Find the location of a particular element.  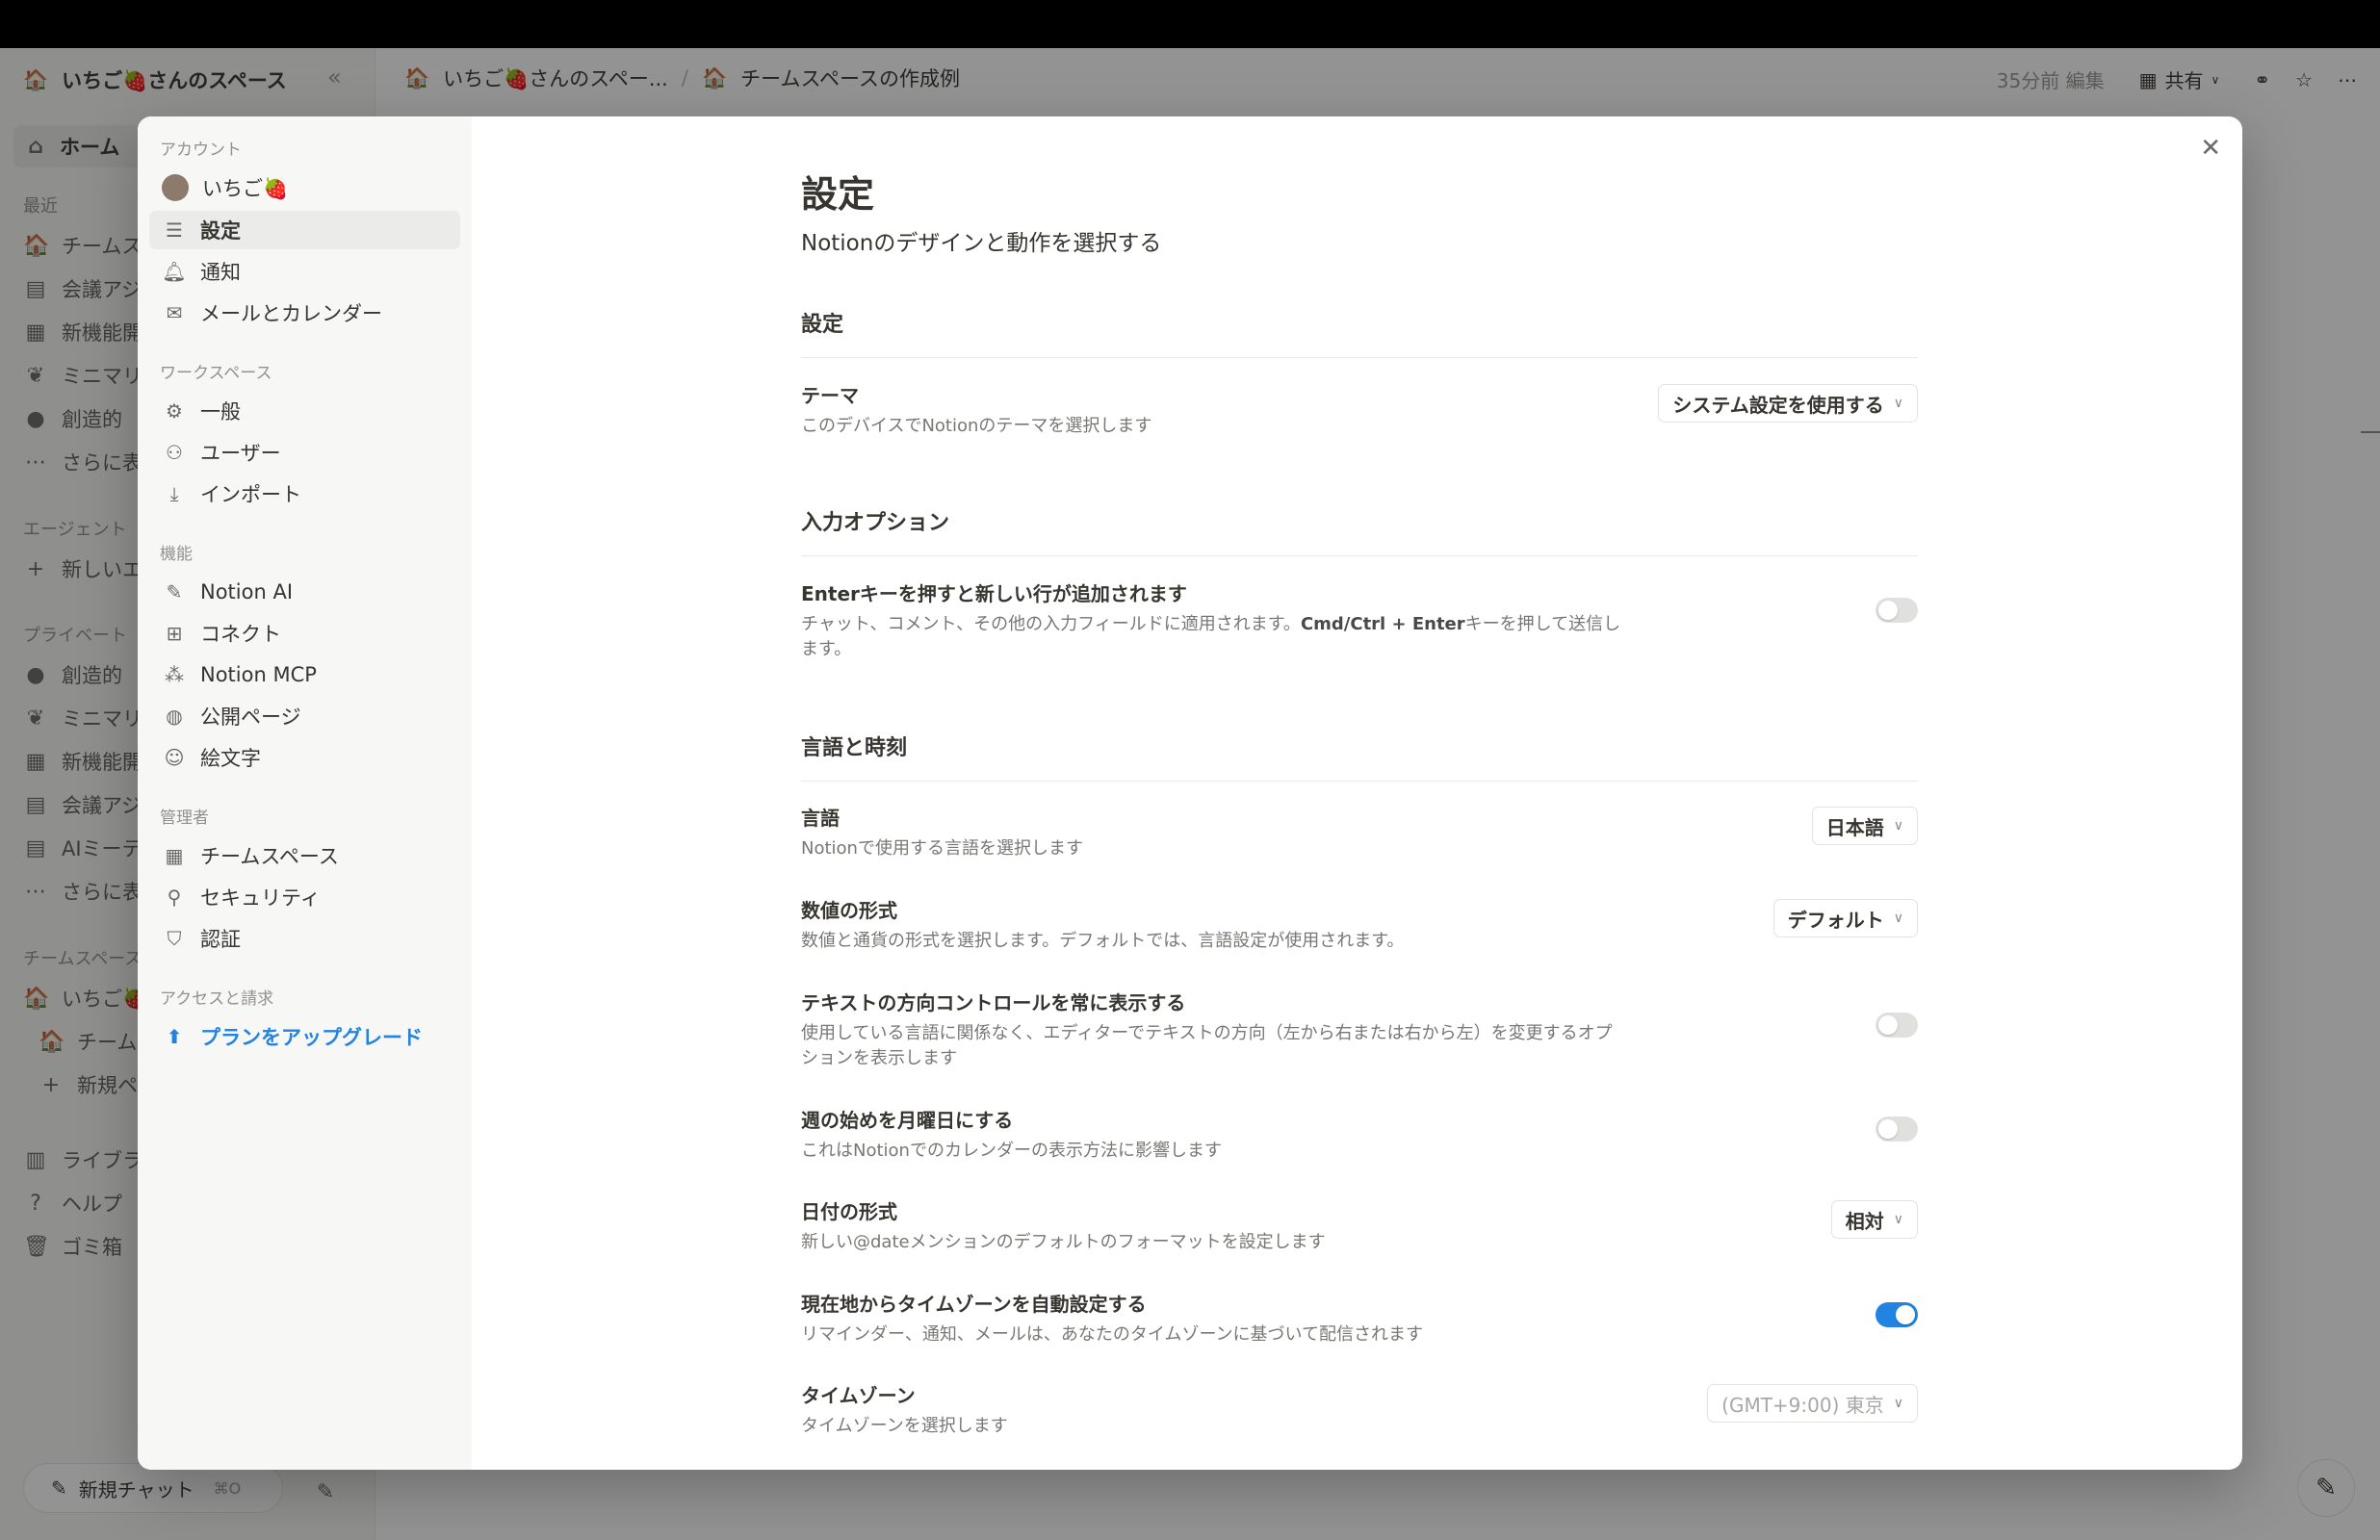

number-format-select: デフォルト ∨ is located at coordinates (1845, 918).